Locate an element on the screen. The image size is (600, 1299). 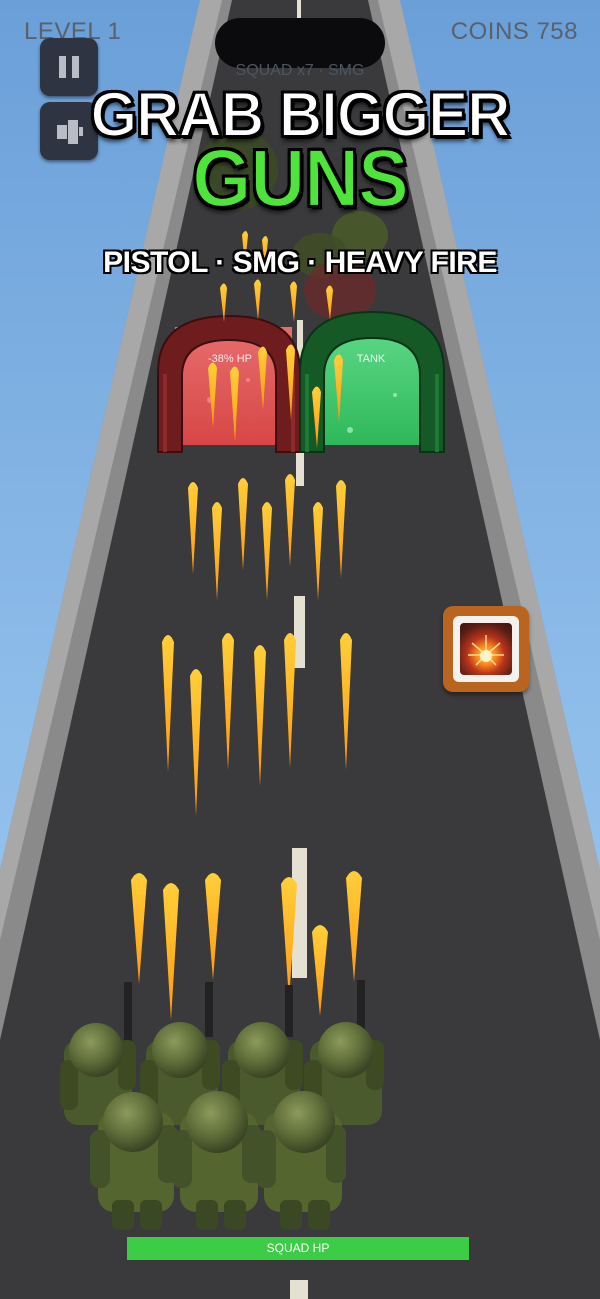
gate-positive is located at coordinates (372, 381).